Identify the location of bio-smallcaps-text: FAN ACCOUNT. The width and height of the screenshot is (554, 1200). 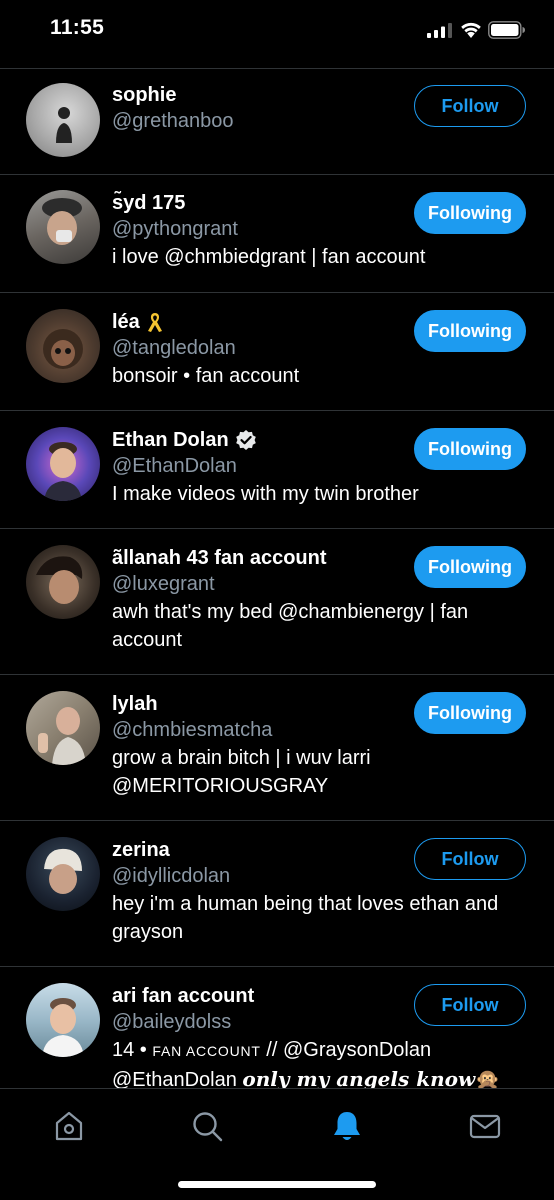
(206, 1051).